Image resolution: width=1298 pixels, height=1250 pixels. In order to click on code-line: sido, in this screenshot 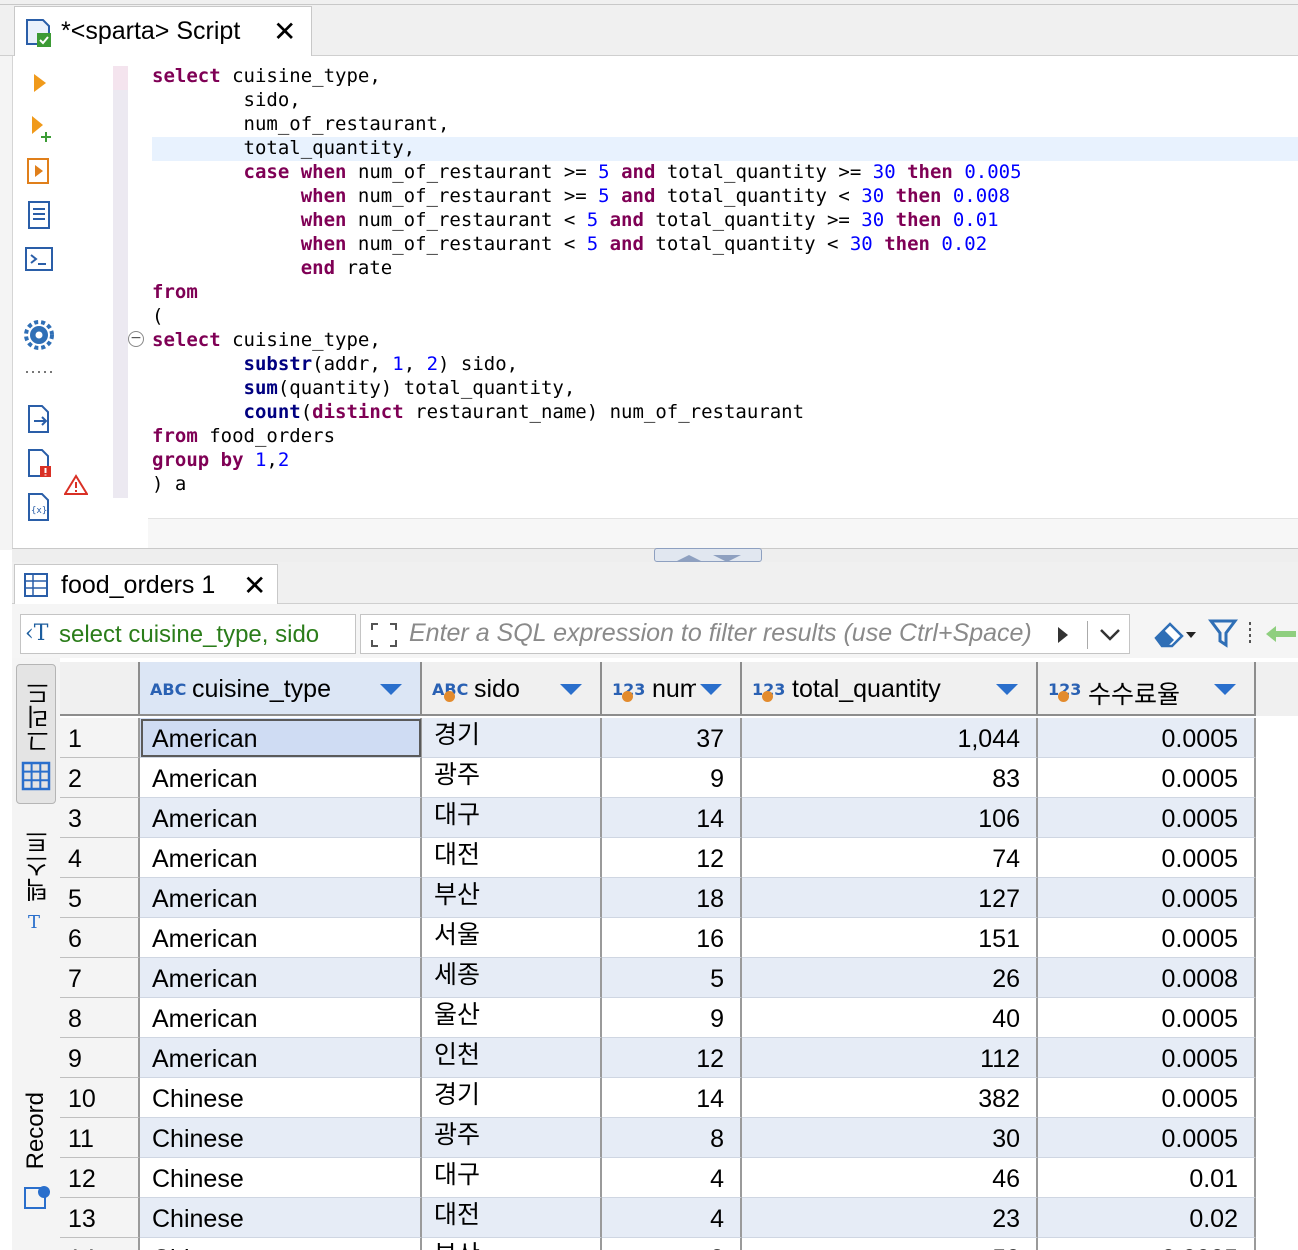, I will do `click(226, 100)`.